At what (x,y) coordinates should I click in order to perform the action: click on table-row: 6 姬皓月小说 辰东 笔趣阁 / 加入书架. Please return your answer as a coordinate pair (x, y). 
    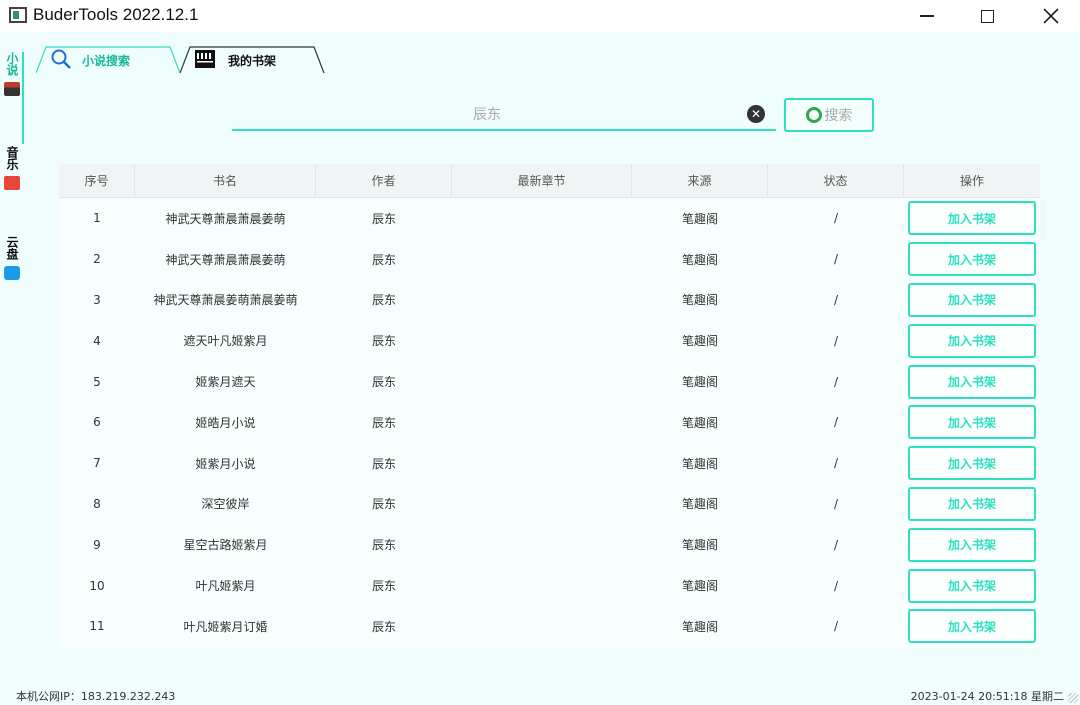
    Looking at the image, I should click on (549, 422).